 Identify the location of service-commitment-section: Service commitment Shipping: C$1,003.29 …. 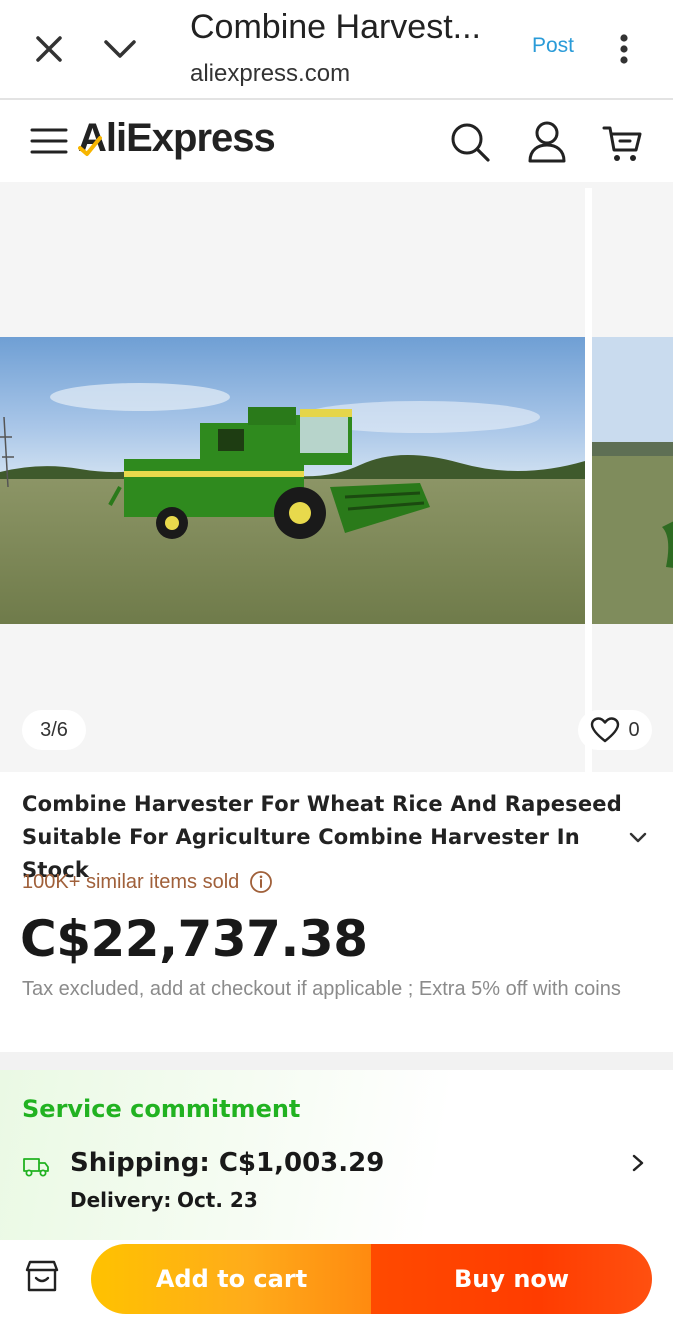
(336, 1155).